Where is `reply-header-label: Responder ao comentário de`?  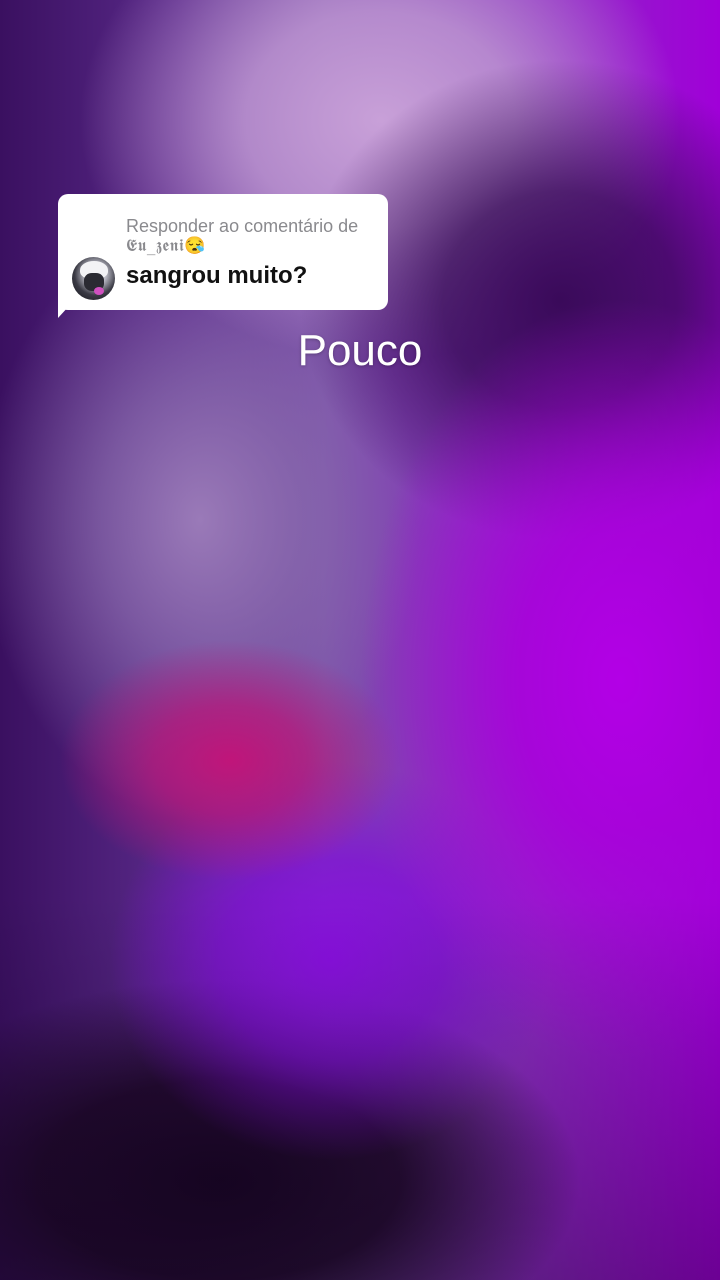
reply-header-label: Responder ao comentário de is located at coordinates (242, 226).